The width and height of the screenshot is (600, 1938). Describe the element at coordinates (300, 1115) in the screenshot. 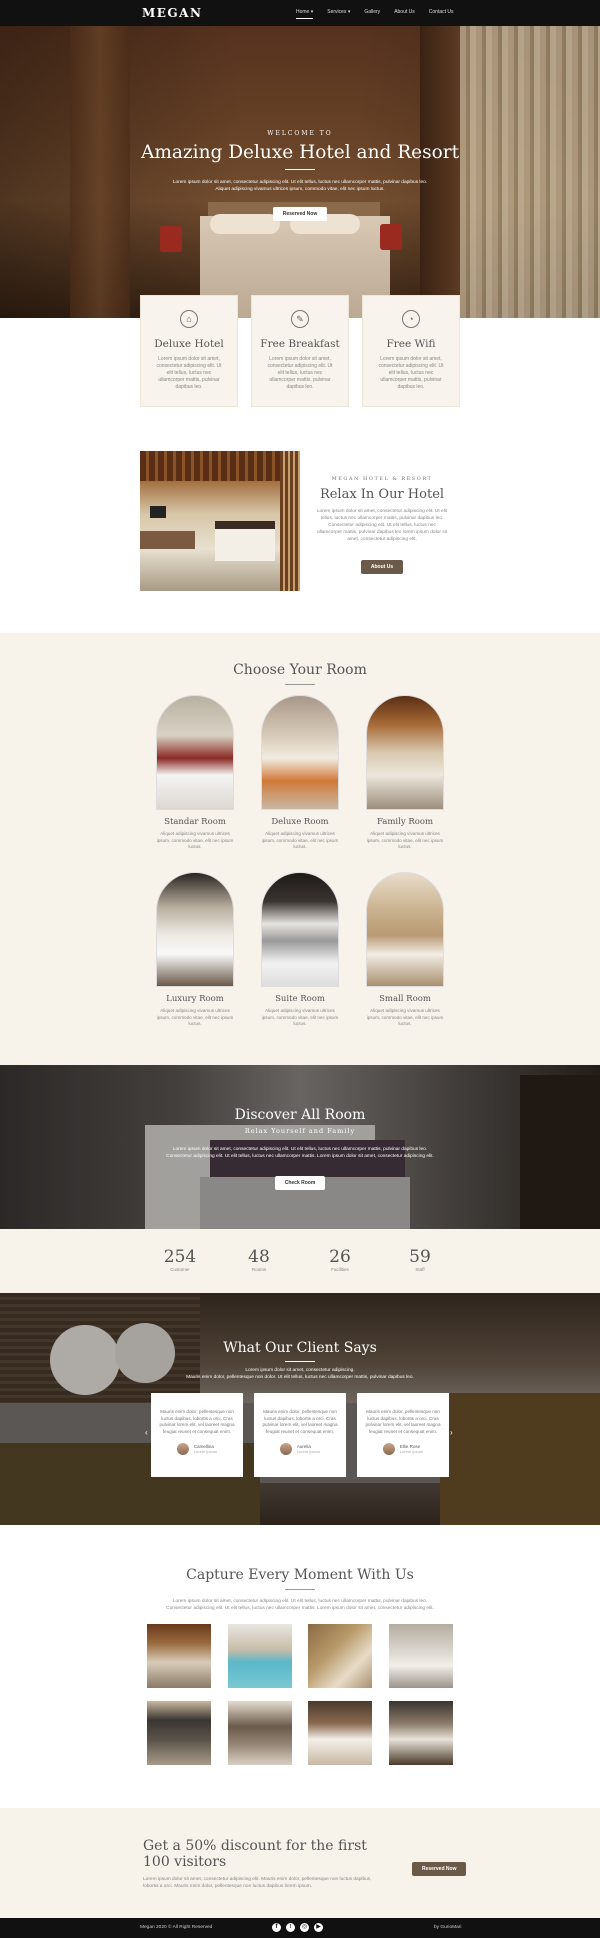

I see `discover-title: Discover All Room` at that location.